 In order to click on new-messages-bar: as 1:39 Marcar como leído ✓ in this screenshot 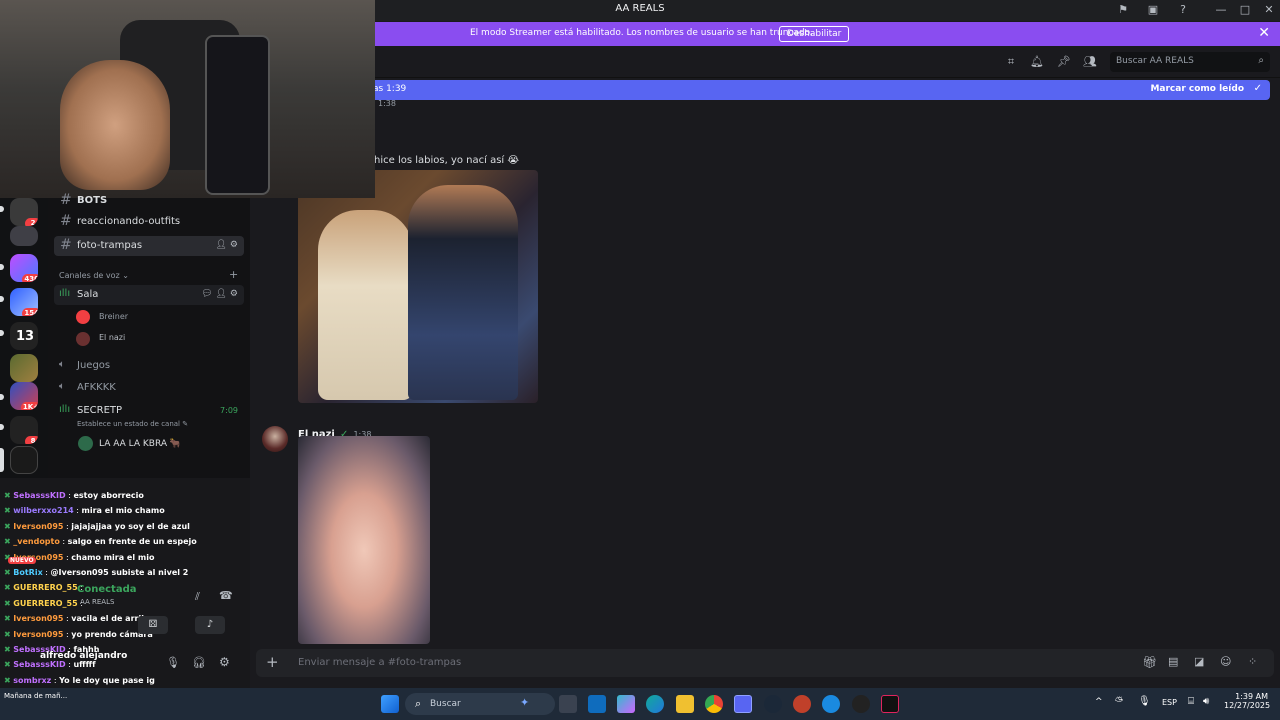, I will do `click(820, 90)`.